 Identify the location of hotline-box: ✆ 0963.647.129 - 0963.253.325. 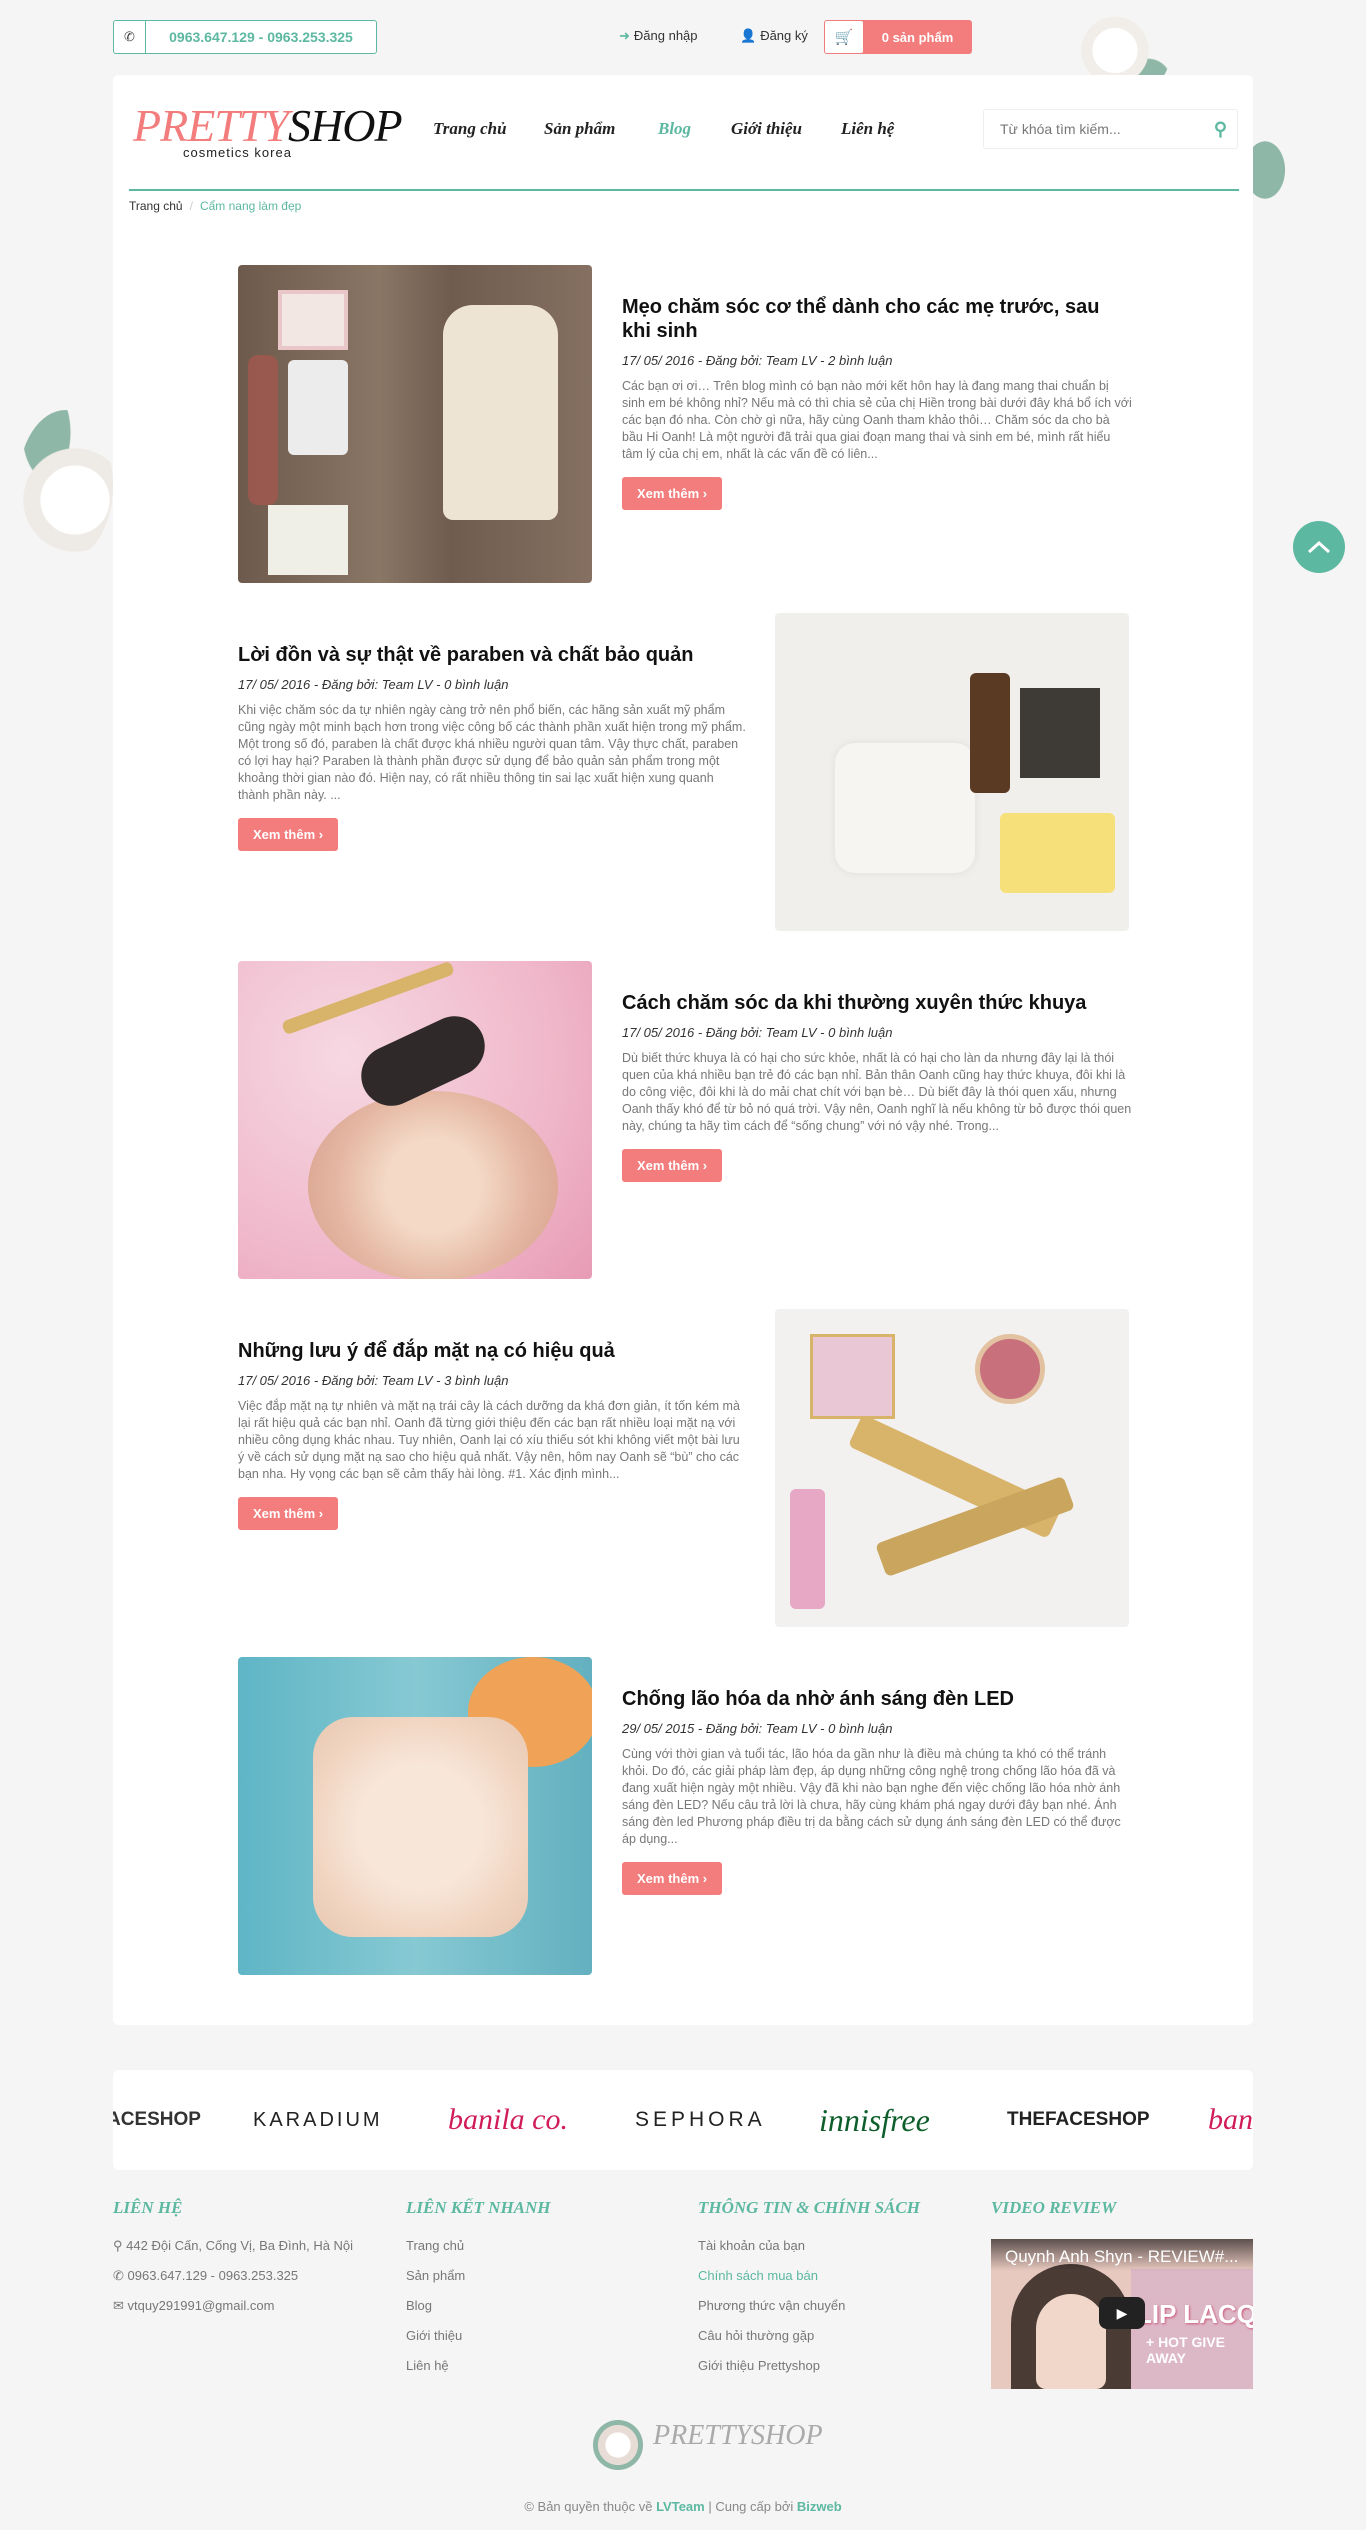
(245, 37).